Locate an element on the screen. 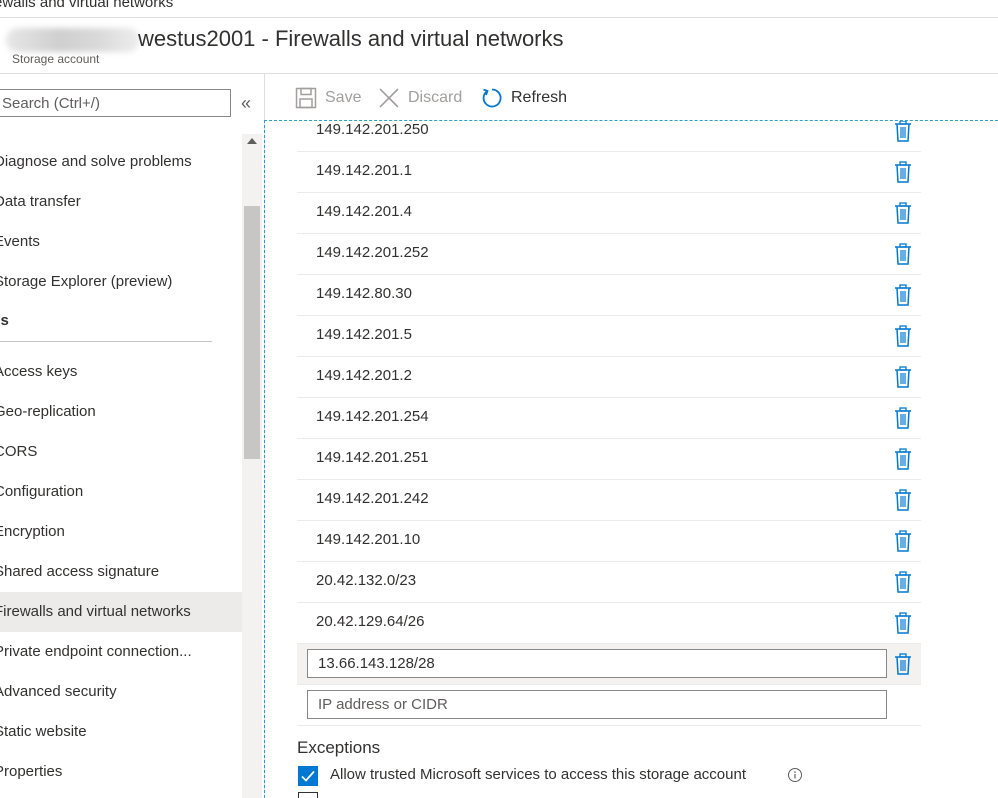 The image size is (998, 798). sidebar-item-label: Shared access signature is located at coordinates (80, 571).